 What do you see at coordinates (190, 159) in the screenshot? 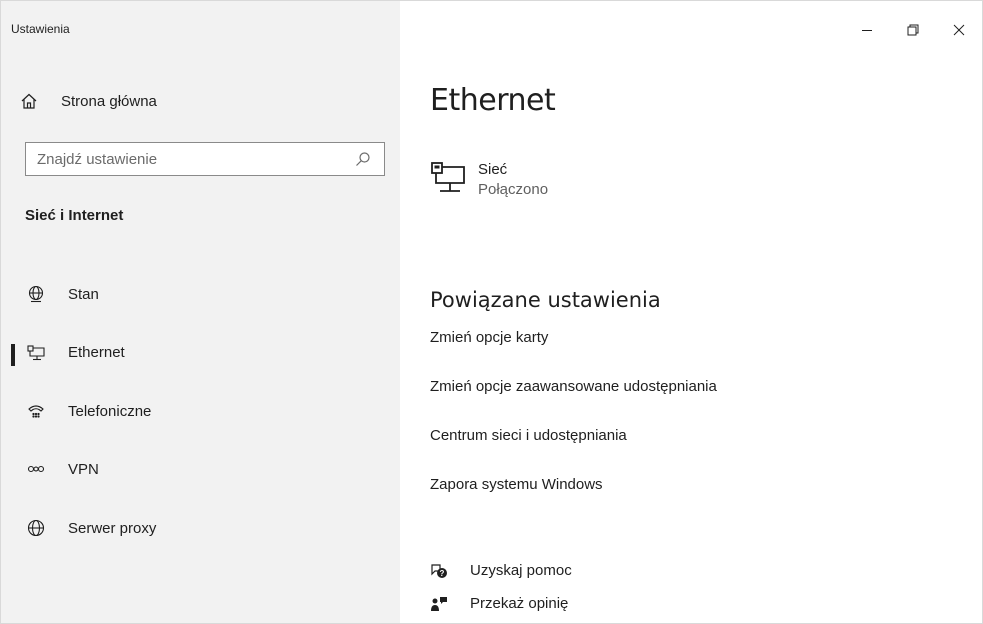
I see `search-input` at bounding box center [190, 159].